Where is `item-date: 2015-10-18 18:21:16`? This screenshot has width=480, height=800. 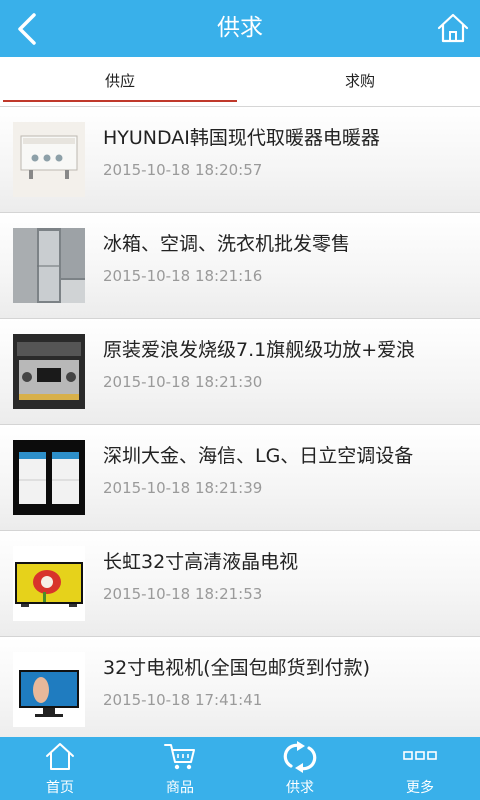 item-date: 2015-10-18 18:21:16 is located at coordinates (183, 276).